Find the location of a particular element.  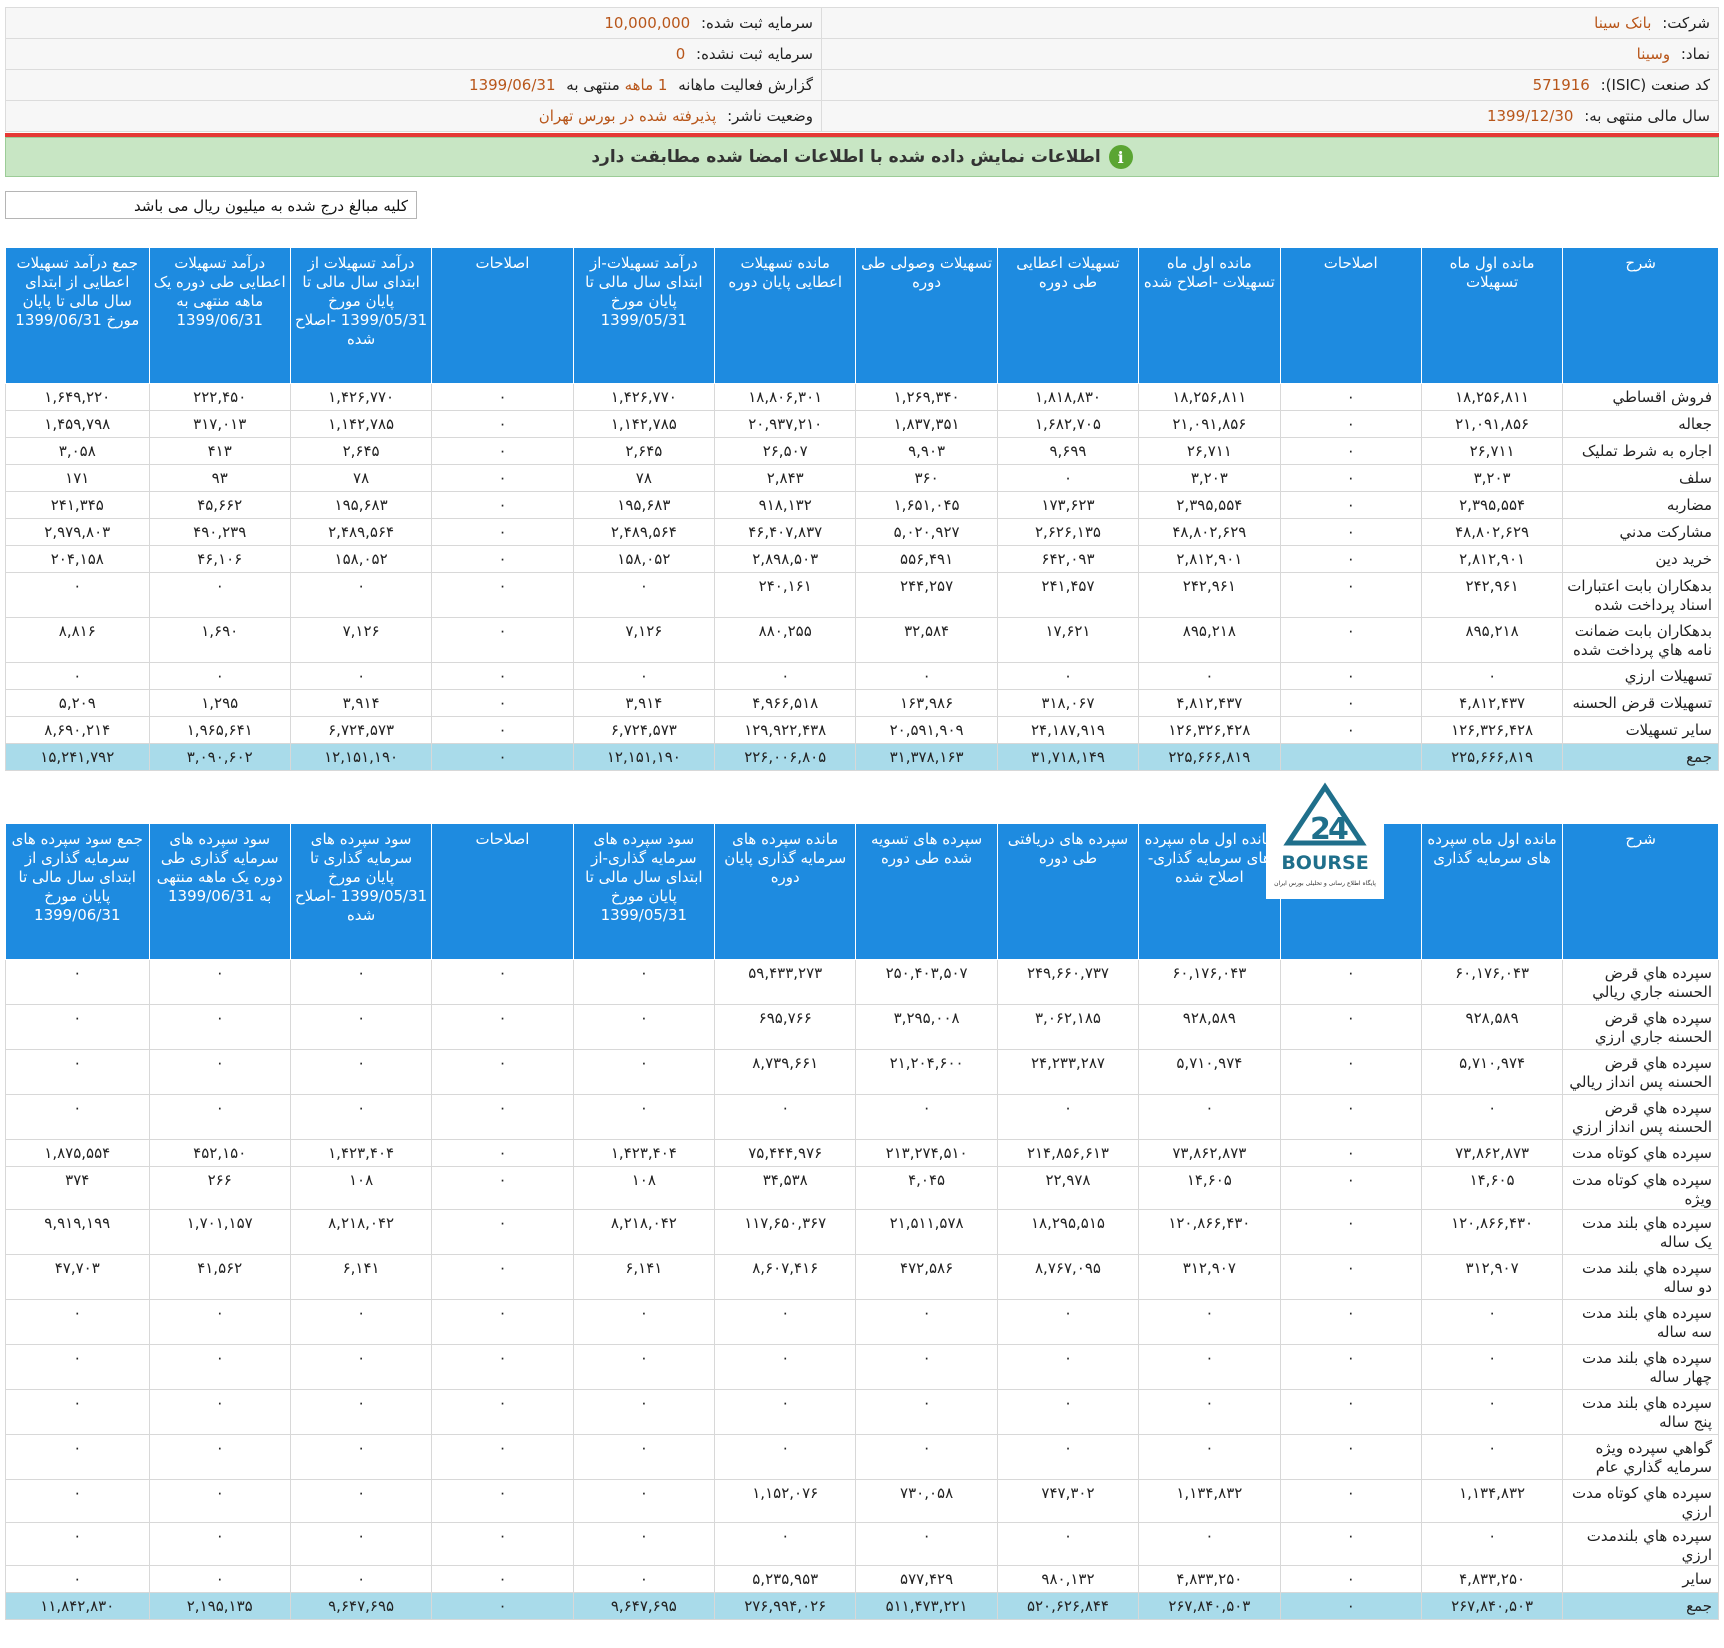

table-cell: ۱۹۵,۶۸۳ is located at coordinates (644, 505).